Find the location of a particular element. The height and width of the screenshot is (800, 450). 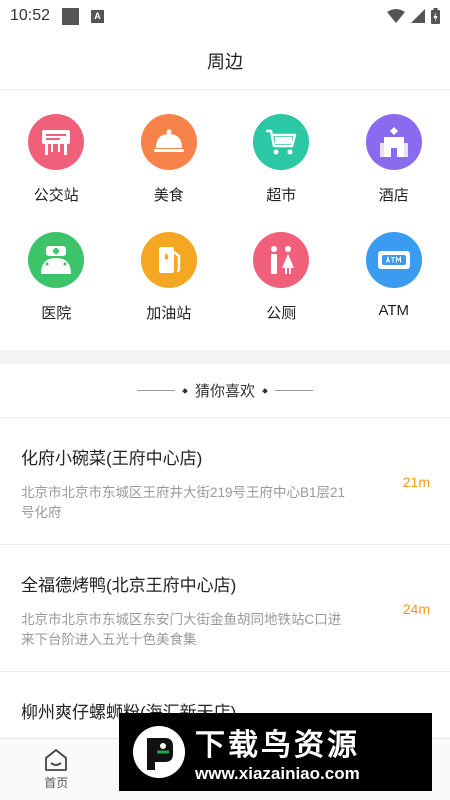

notification-a-icon: A is located at coordinates (98, 16).